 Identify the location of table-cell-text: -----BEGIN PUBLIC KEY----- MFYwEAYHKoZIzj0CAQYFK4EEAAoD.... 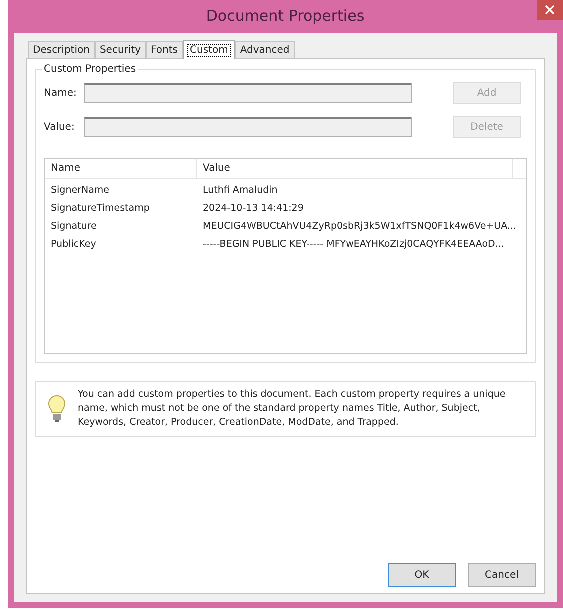
(354, 245).